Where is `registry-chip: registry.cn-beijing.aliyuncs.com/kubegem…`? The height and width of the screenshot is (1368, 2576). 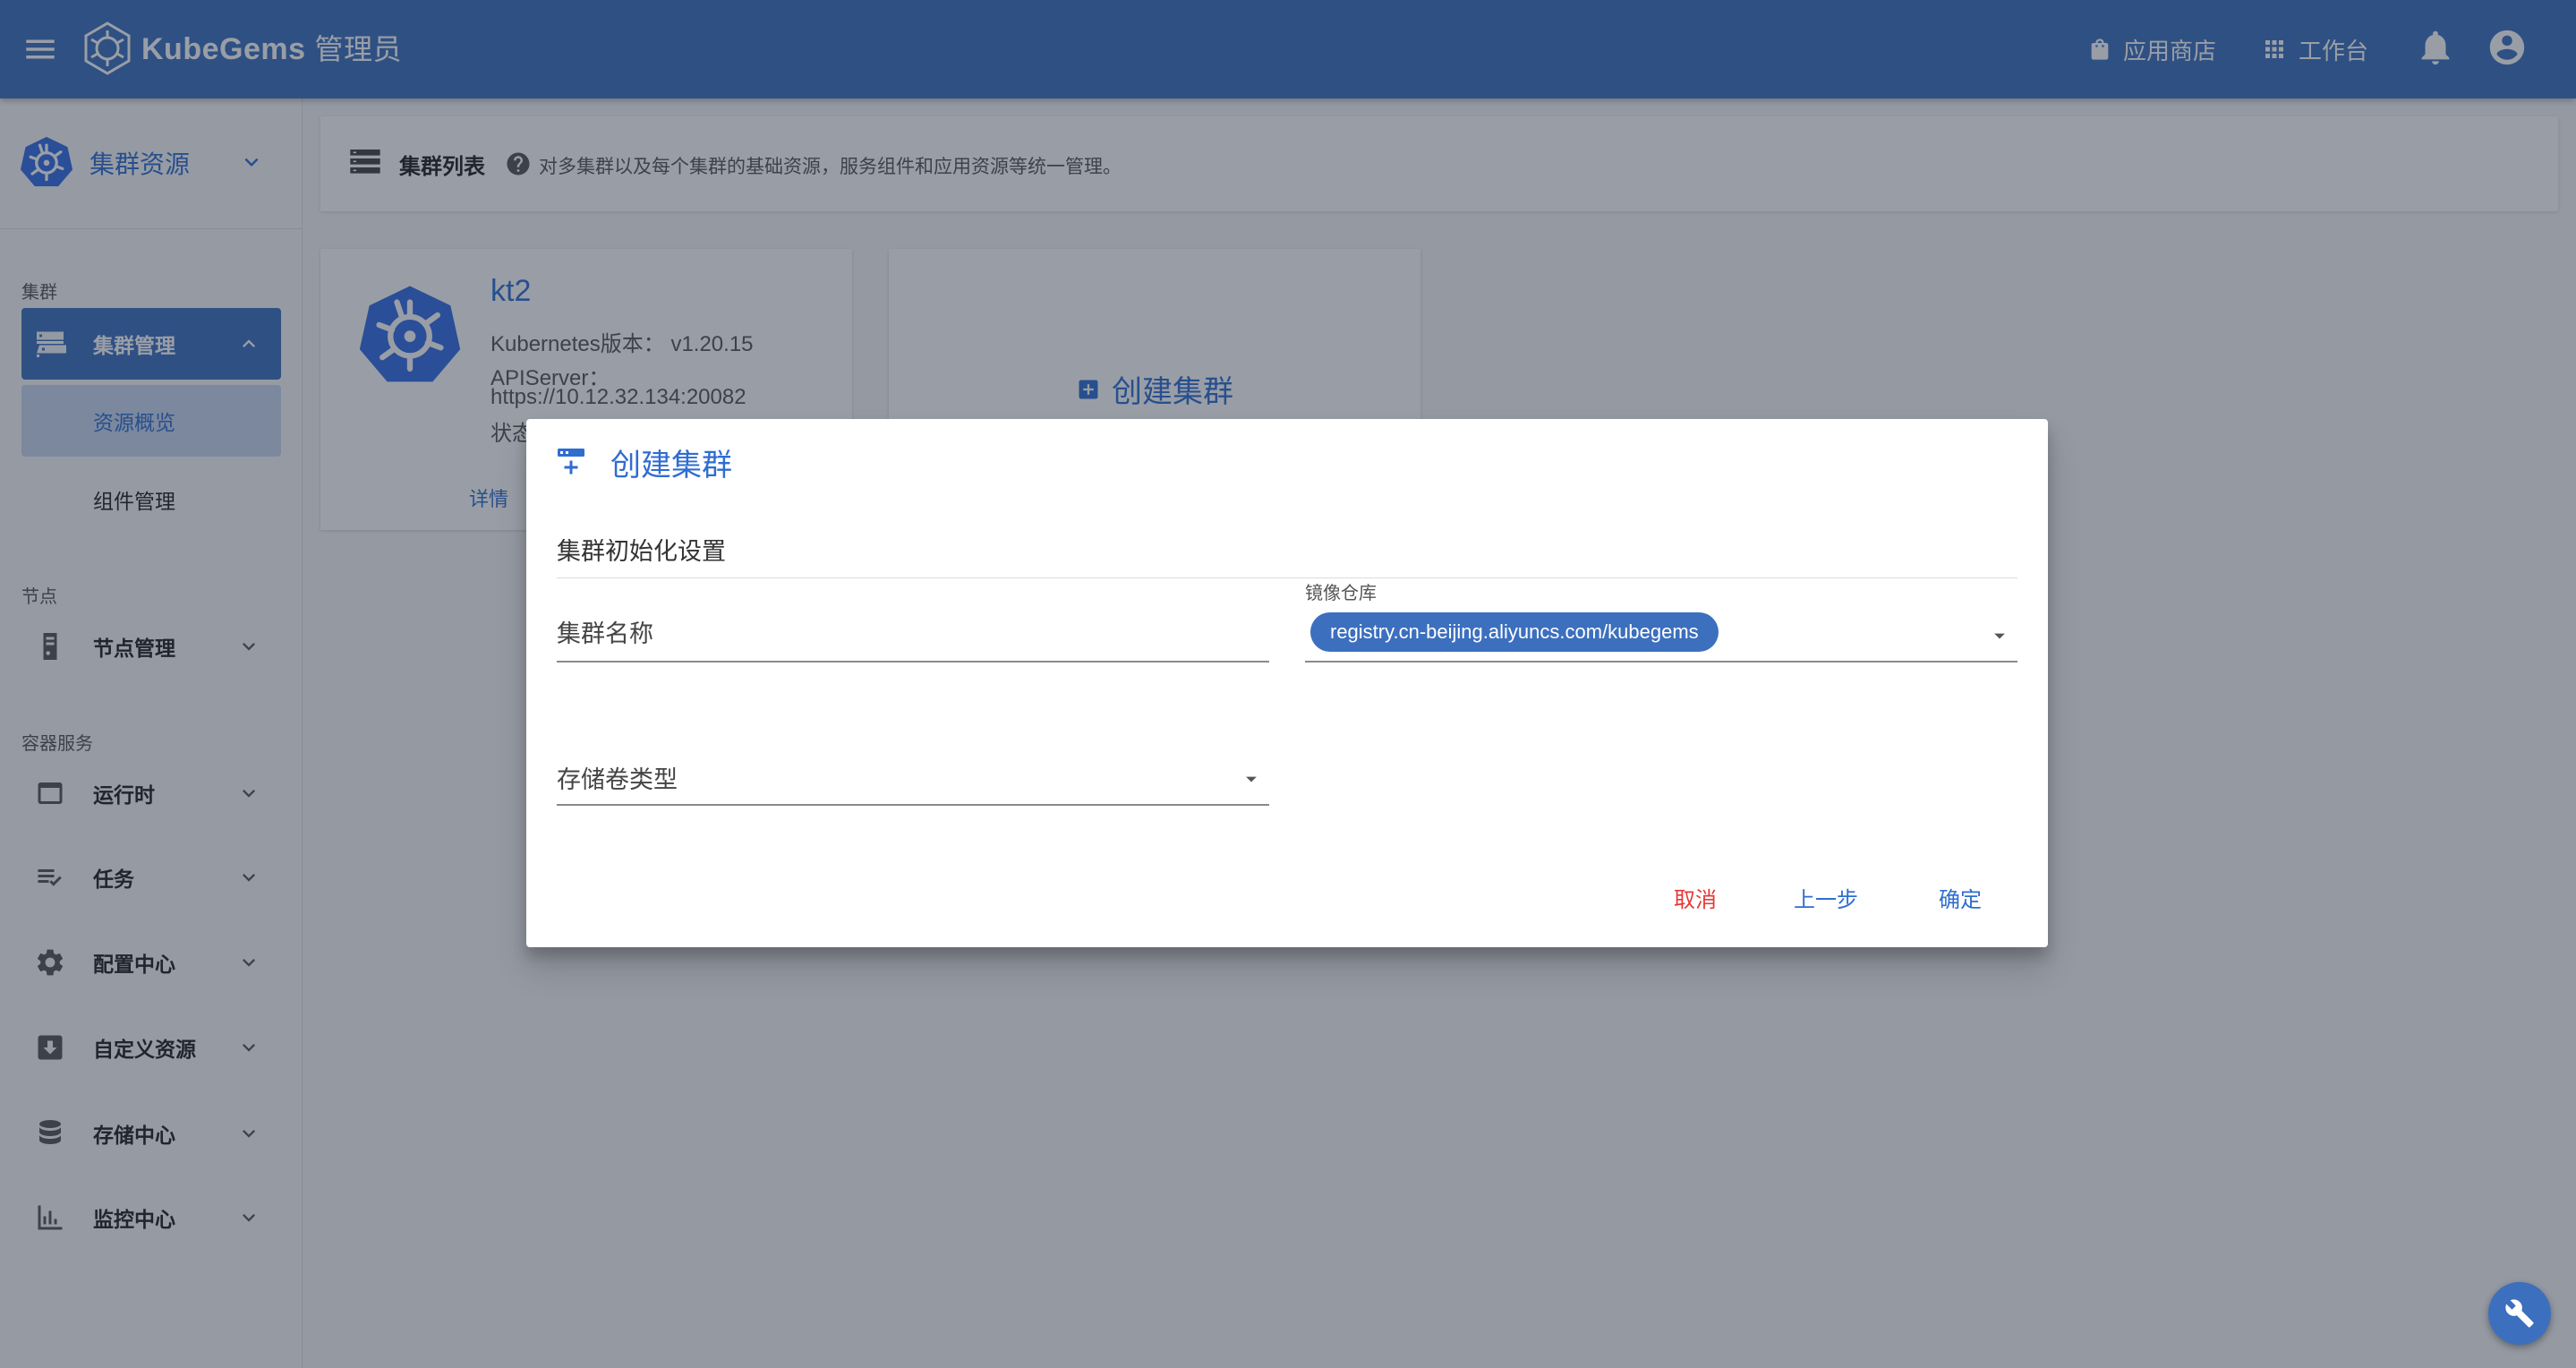 registry-chip: registry.cn-beijing.aliyuncs.com/kubegem… is located at coordinates (1514, 632).